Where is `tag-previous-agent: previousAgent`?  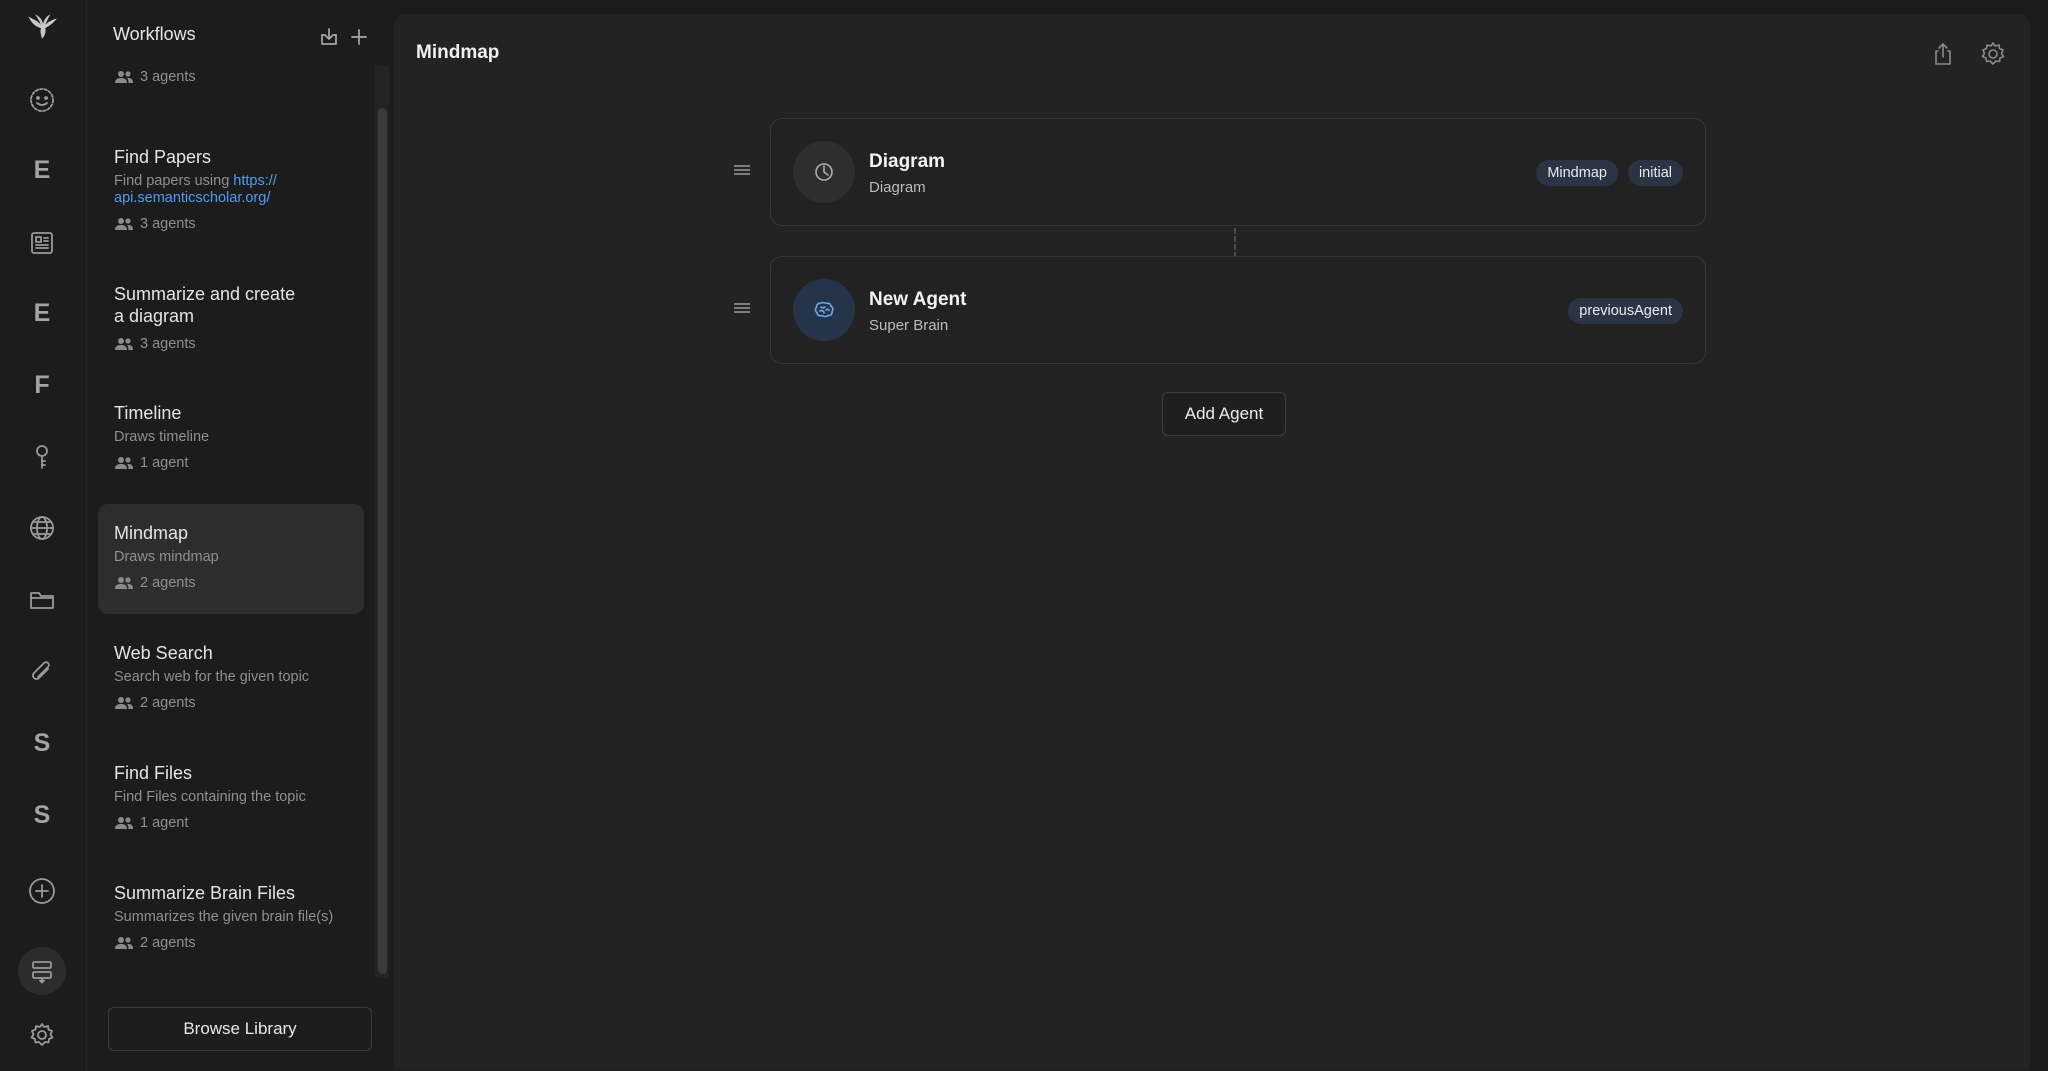 tag-previous-agent: previousAgent is located at coordinates (1625, 311).